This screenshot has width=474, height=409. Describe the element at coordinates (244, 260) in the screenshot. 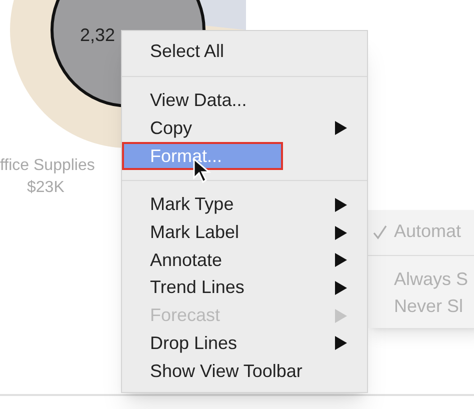

I see `menu-item: Annotate` at that location.